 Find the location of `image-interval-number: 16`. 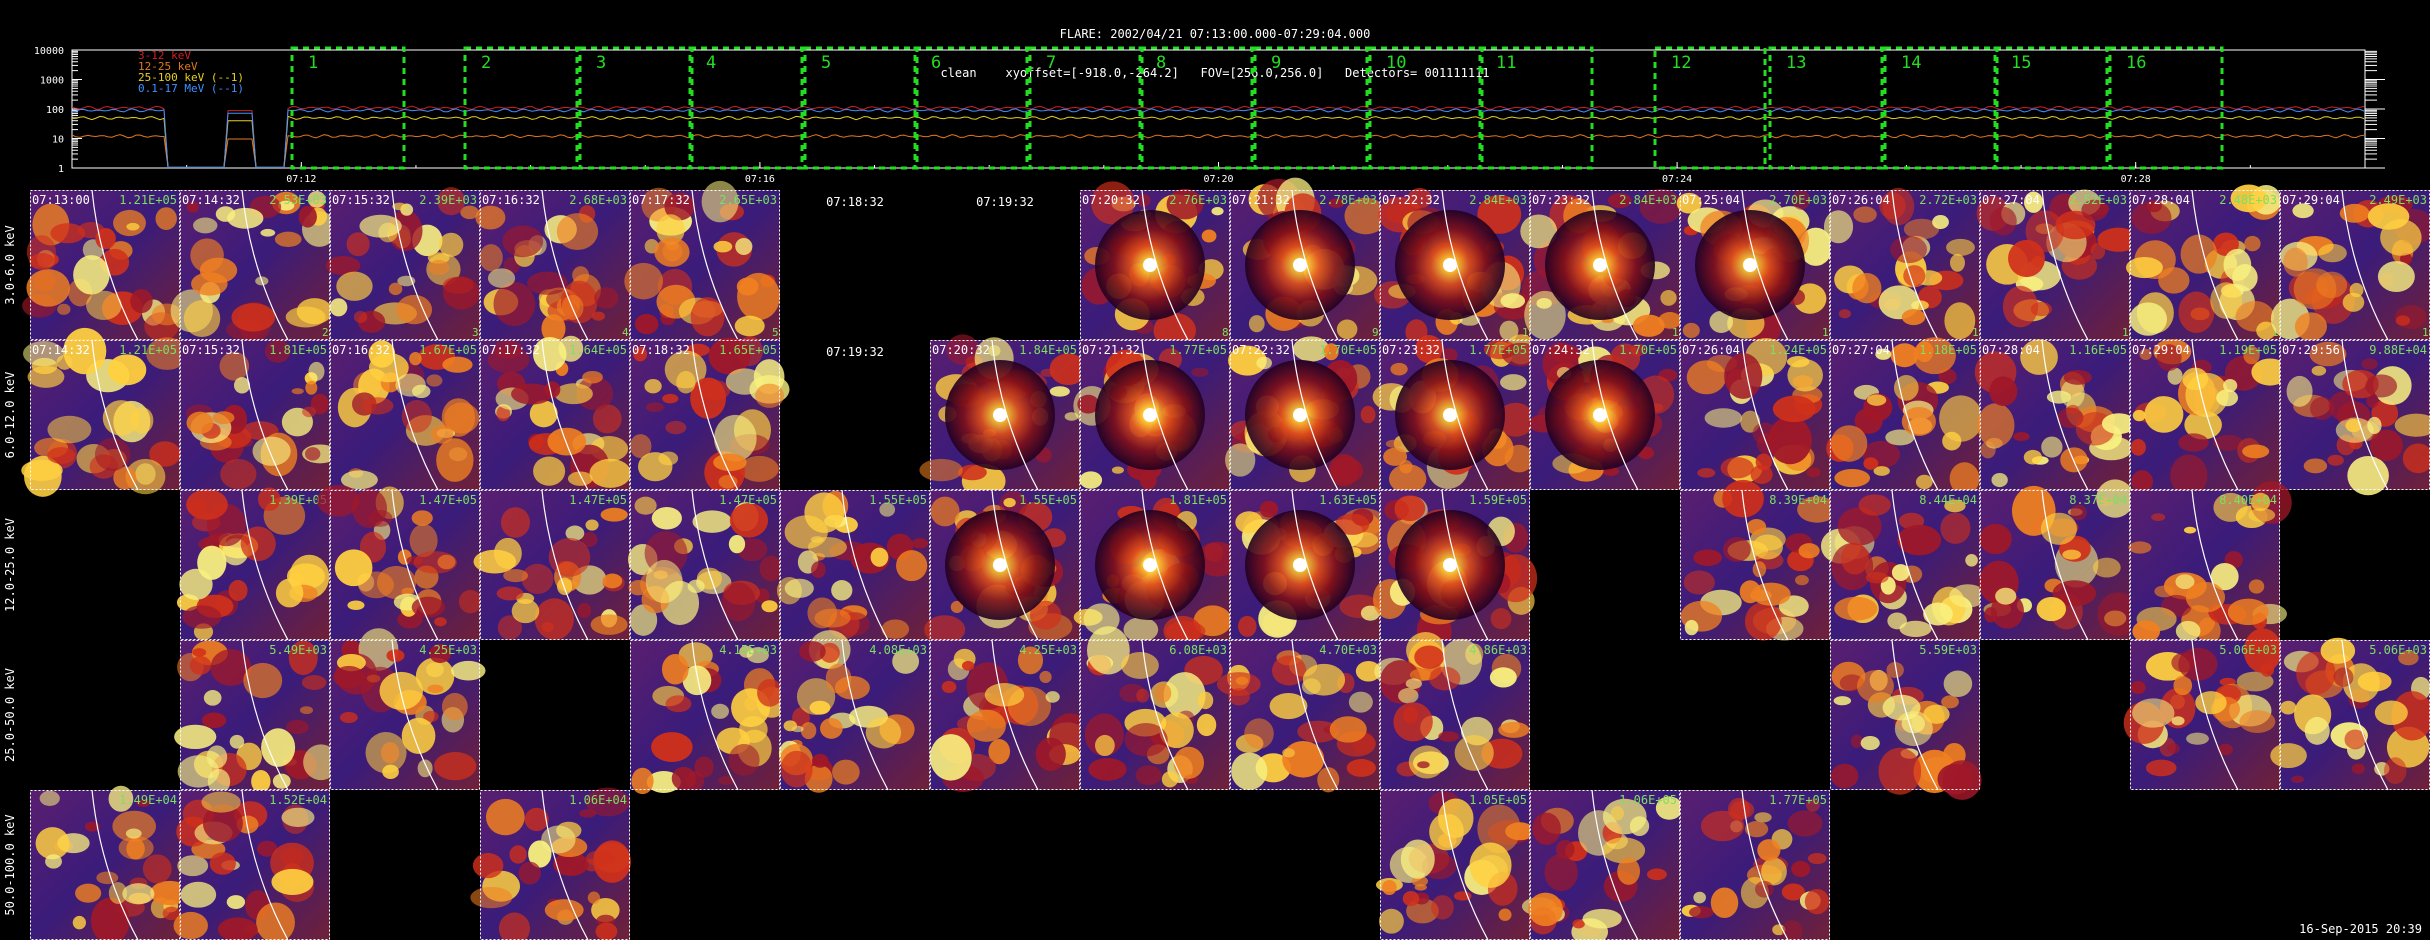

image-interval-number: 16 is located at coordinates (2426, 332).